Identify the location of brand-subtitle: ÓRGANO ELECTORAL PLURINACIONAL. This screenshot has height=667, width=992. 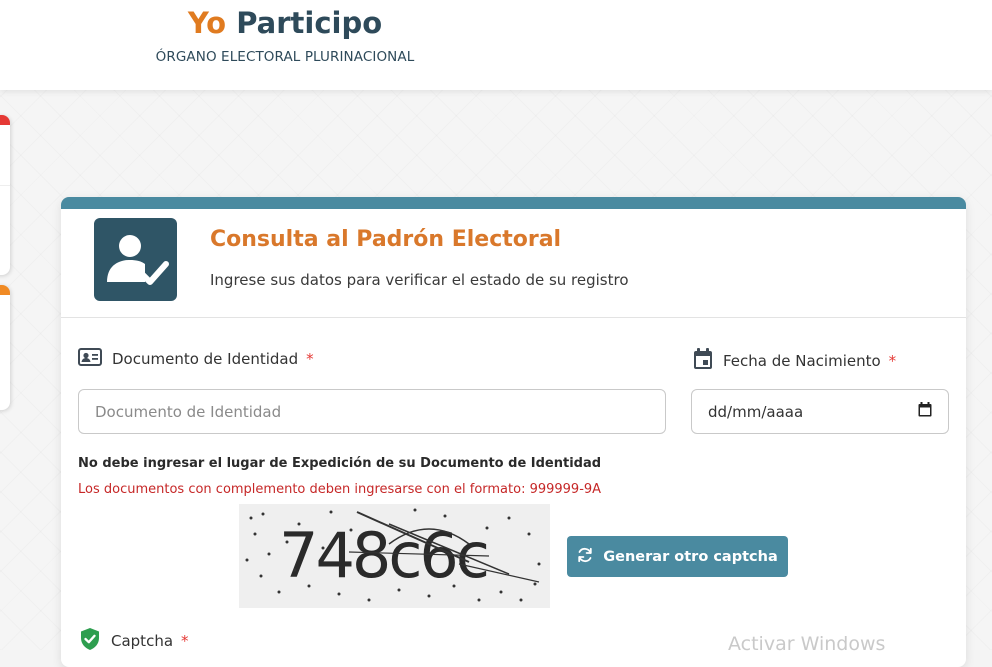
(285, 57).